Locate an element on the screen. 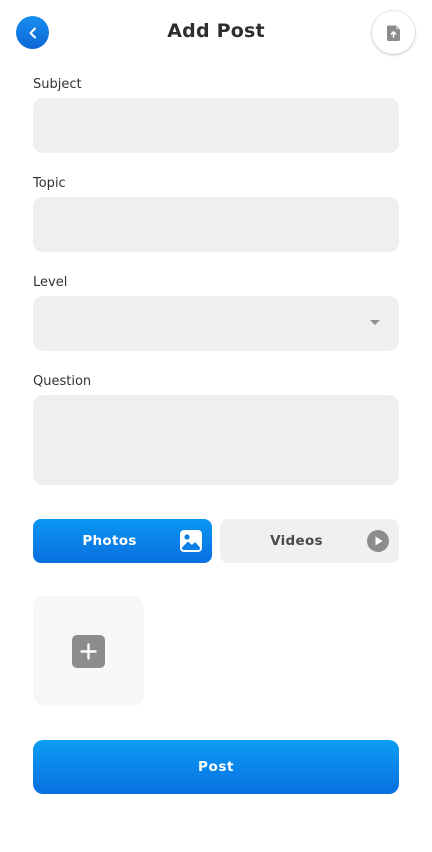  level-select is located at coordinates (216, 323).